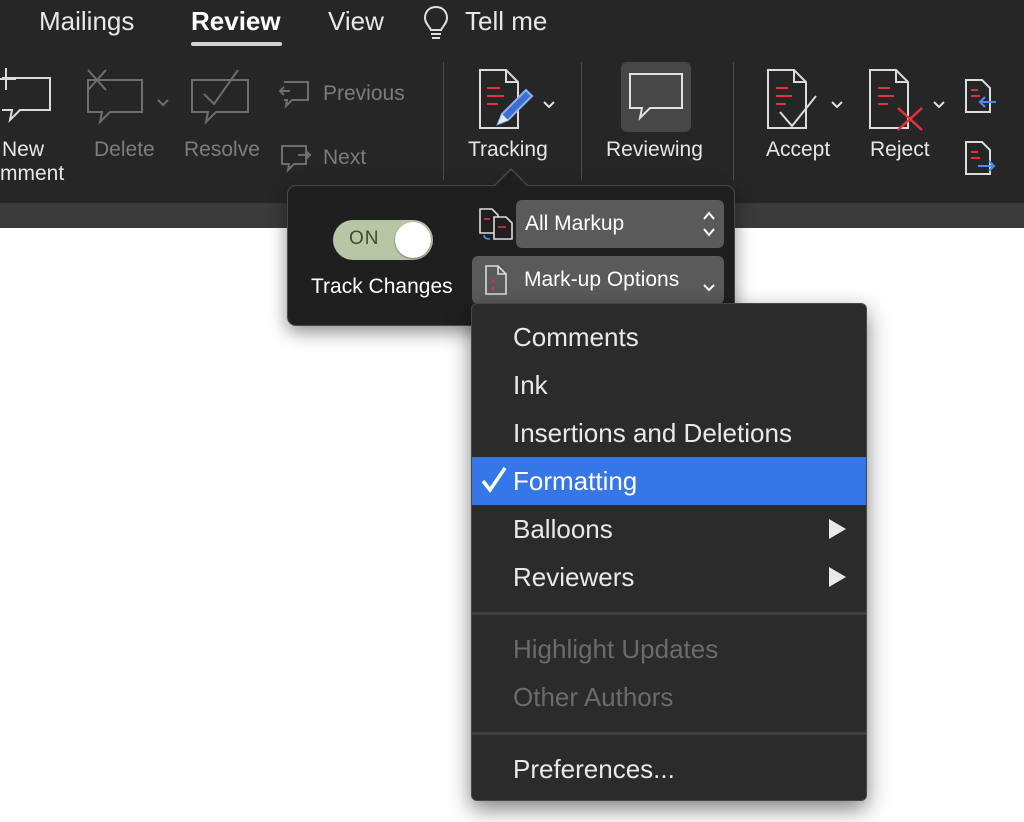 The height and width of the screenshot is (822, 1024). Describe the element at coordinates (124, 149) in the screenshot. I see `delete-label: Delete` at that location.